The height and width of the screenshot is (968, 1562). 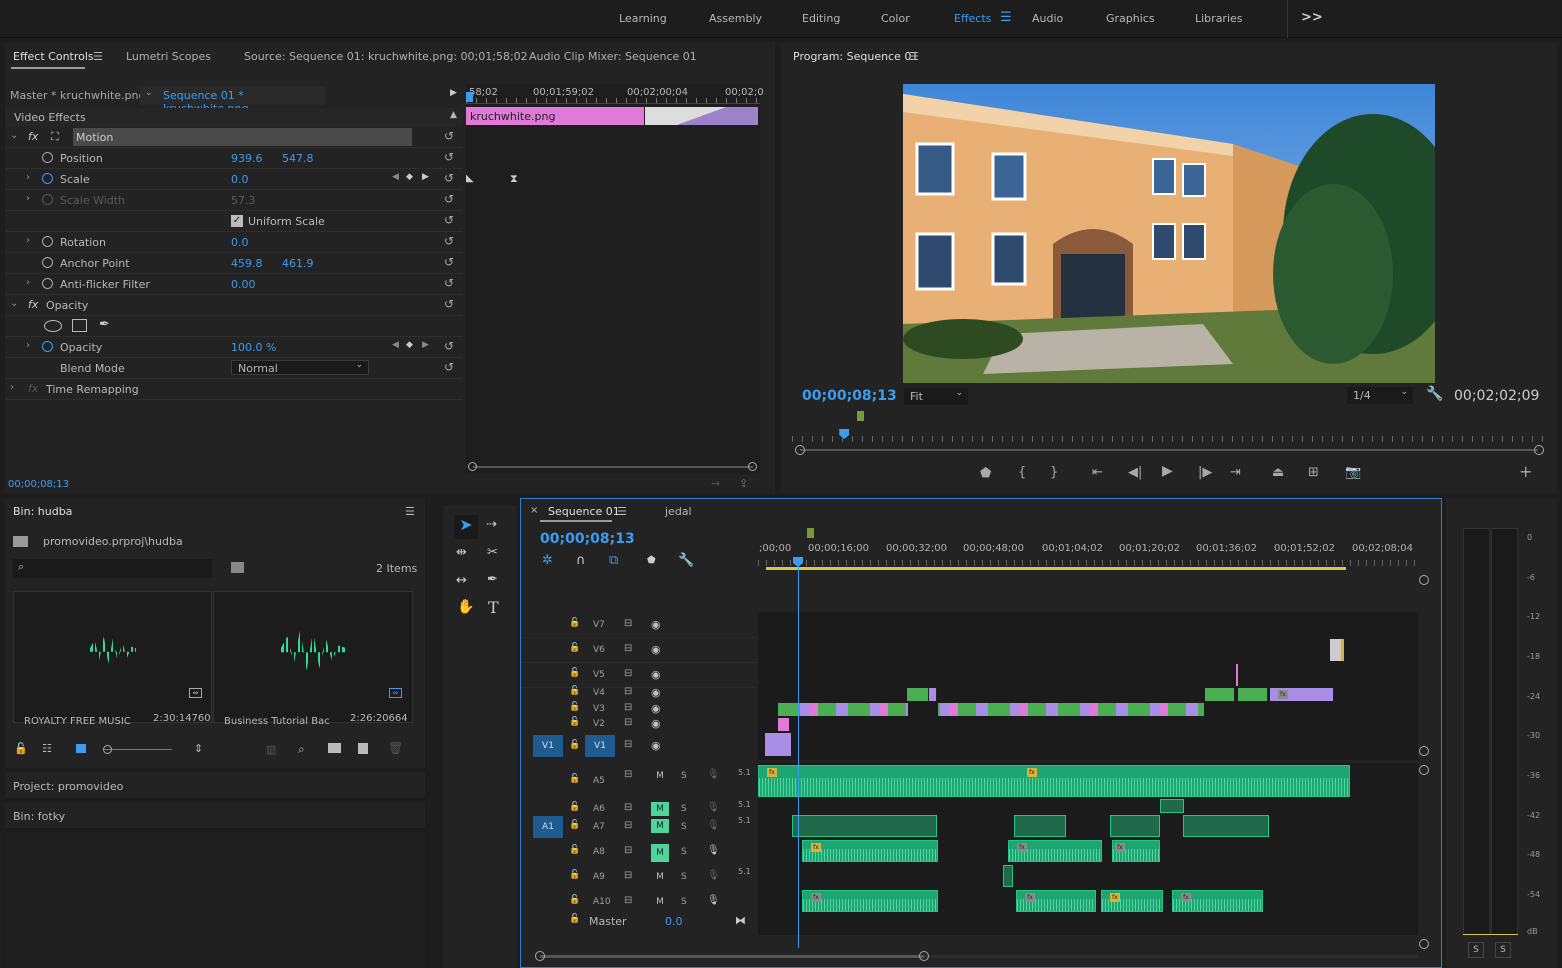 What do you see at coordinates (198, 748) in the screenshot?
I see `sort-icon: ⇕` at bounding box center [198, 748].